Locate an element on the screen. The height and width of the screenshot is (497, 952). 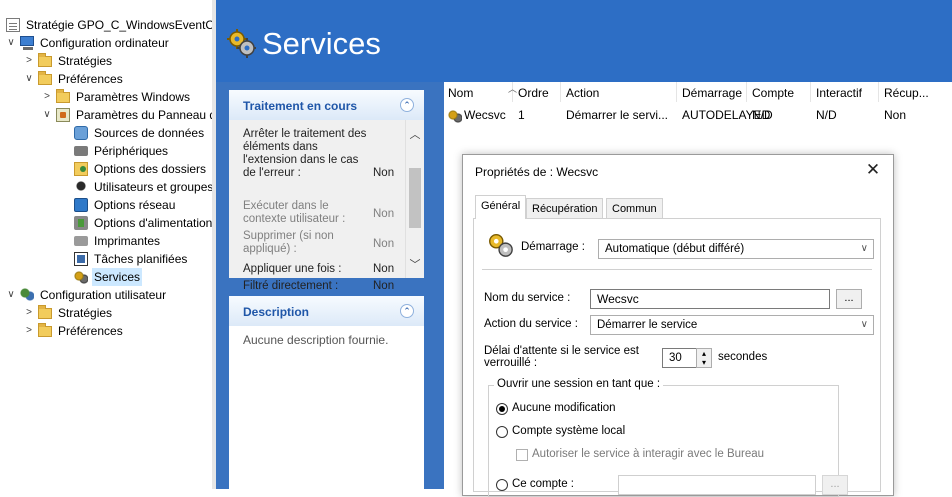
timeout-spinner: ▴ ▾ is located at coordinates (704, 358).